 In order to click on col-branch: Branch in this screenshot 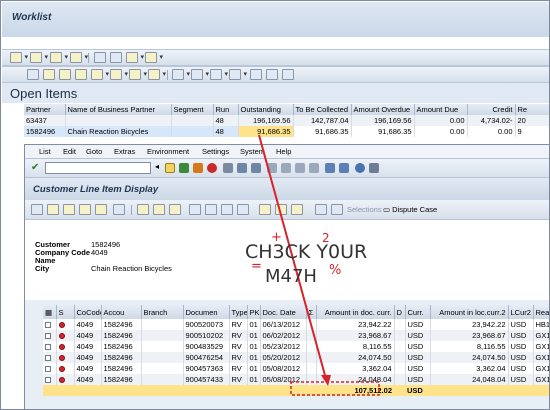, I will do `click(162, 312)`.